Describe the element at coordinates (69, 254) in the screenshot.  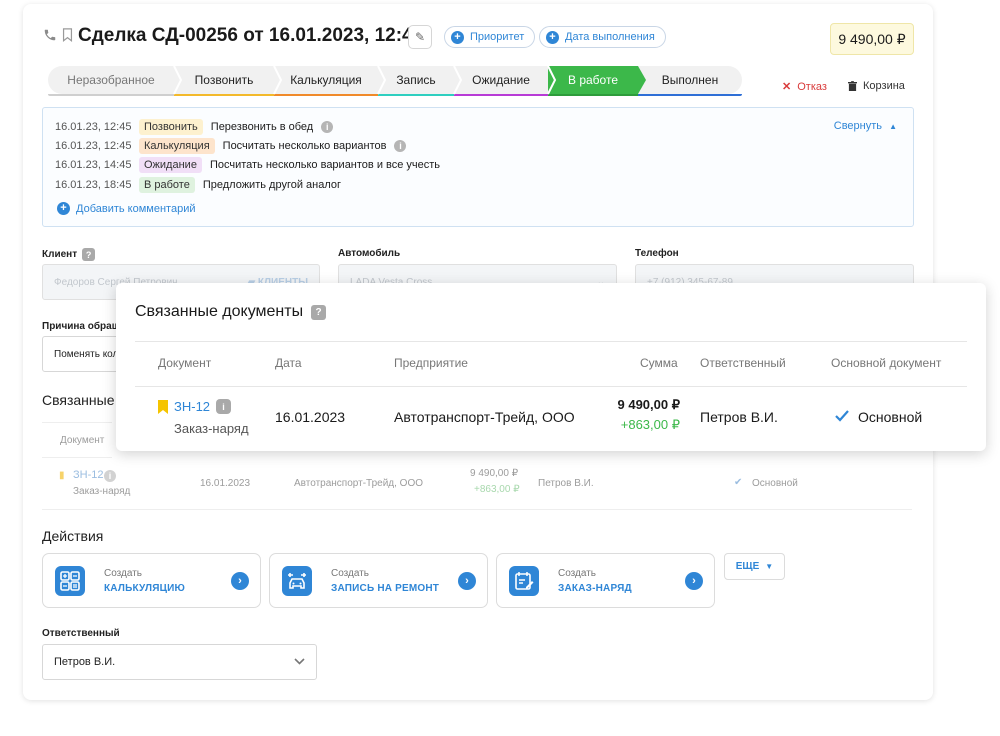
I see `client-label: Клиент ?` at that location.